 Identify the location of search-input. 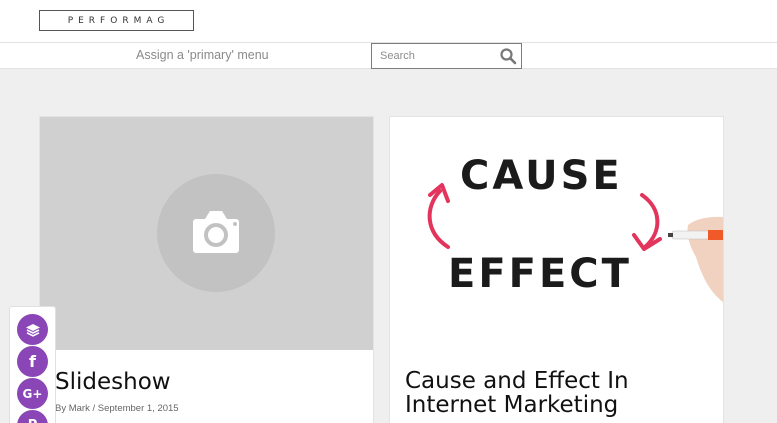
(432, 56).